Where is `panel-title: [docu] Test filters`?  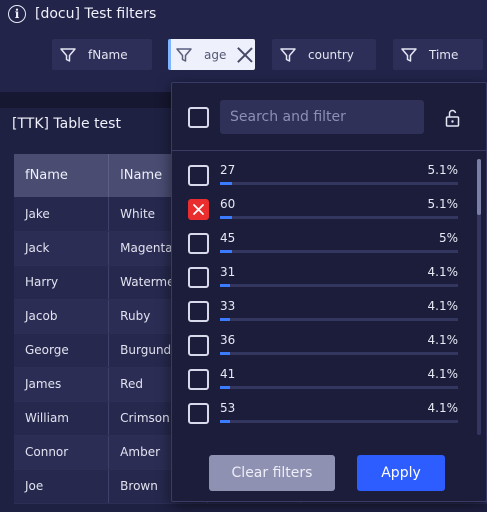
panel-title: [docu] Test filters is located at coordinates (96, 14).